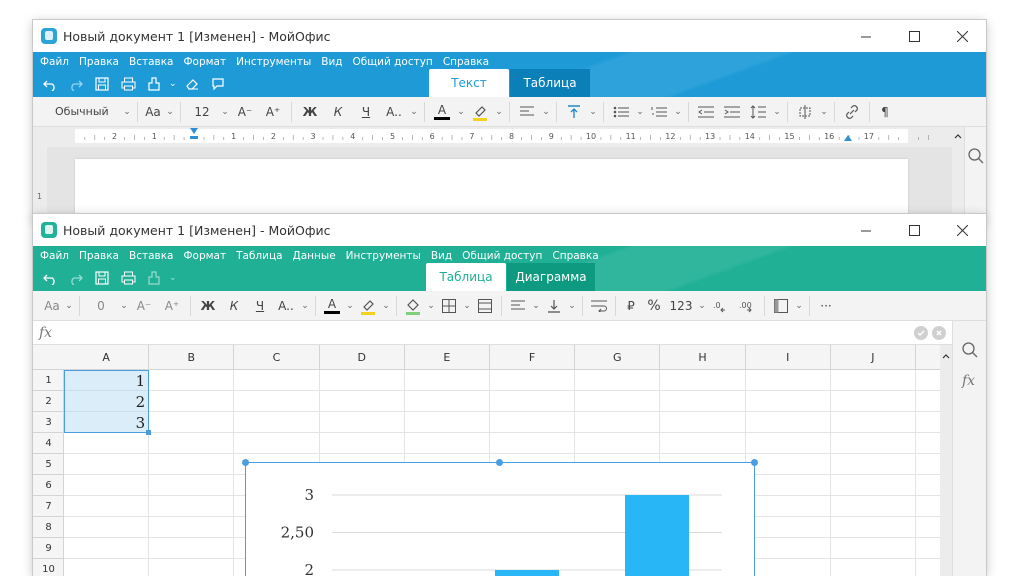 The image size is (1024, 576). Describe the element at coordinates (826, 306) in the screenshot. I see `more-options-button: ···` at that location.